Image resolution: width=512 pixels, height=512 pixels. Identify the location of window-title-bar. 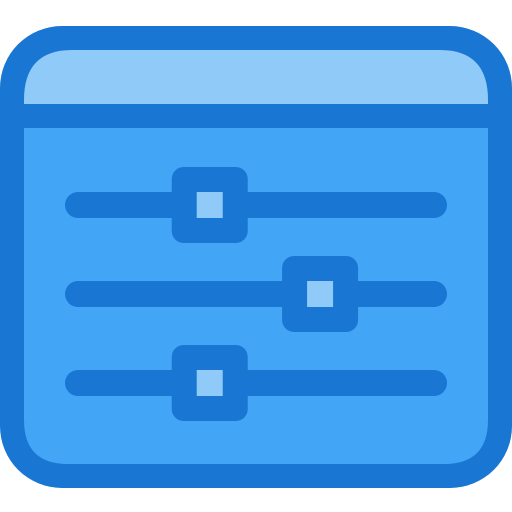
(256, 77).